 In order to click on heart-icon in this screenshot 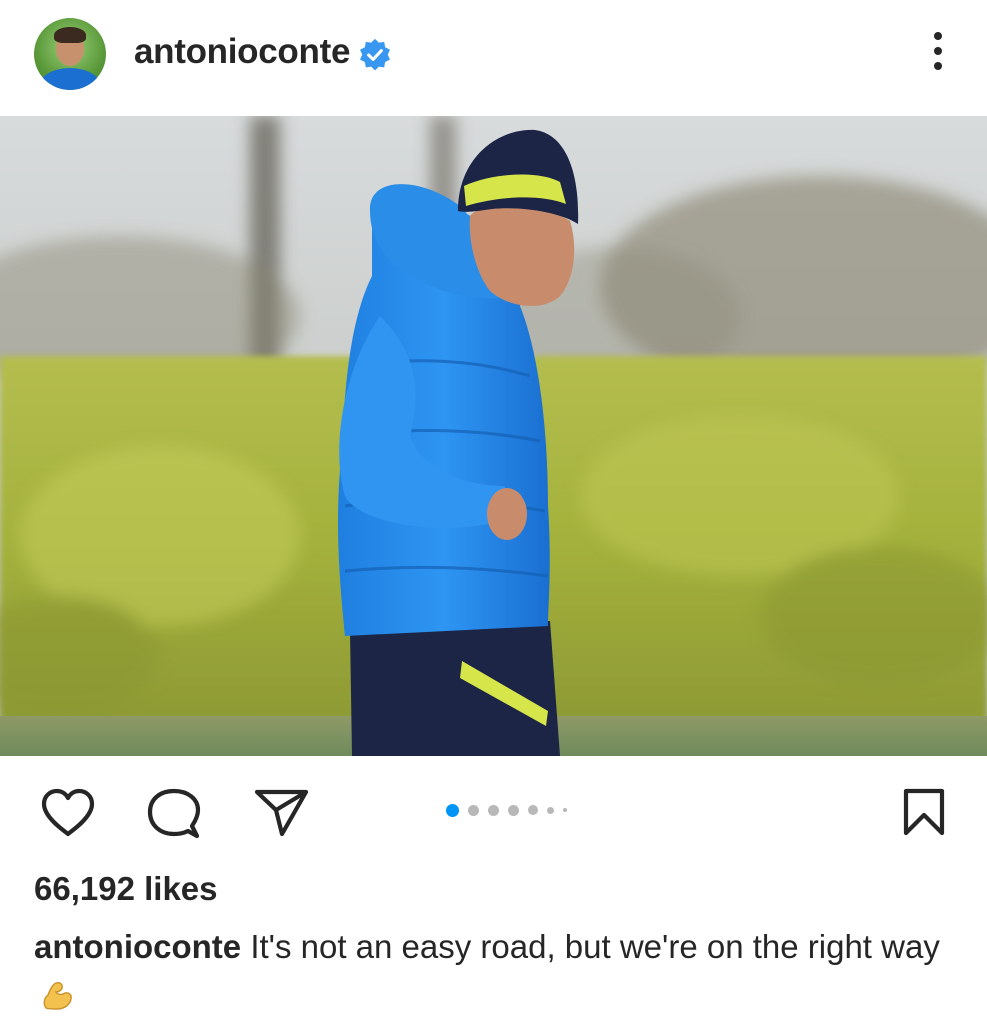, I will do `click(68, 813)`.